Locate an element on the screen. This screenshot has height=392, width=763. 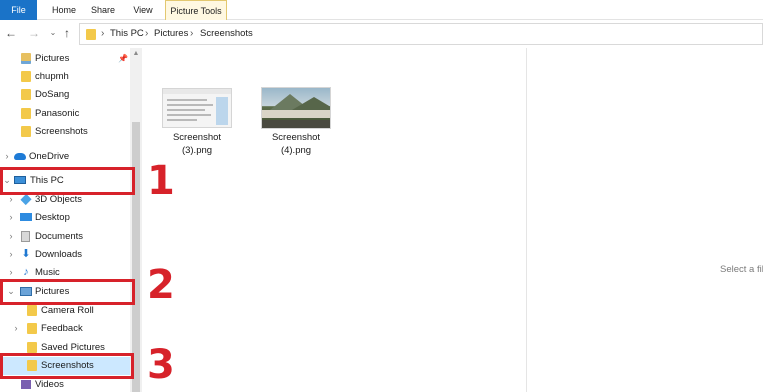
tab-home: Home is located at coordinates (64, 10).